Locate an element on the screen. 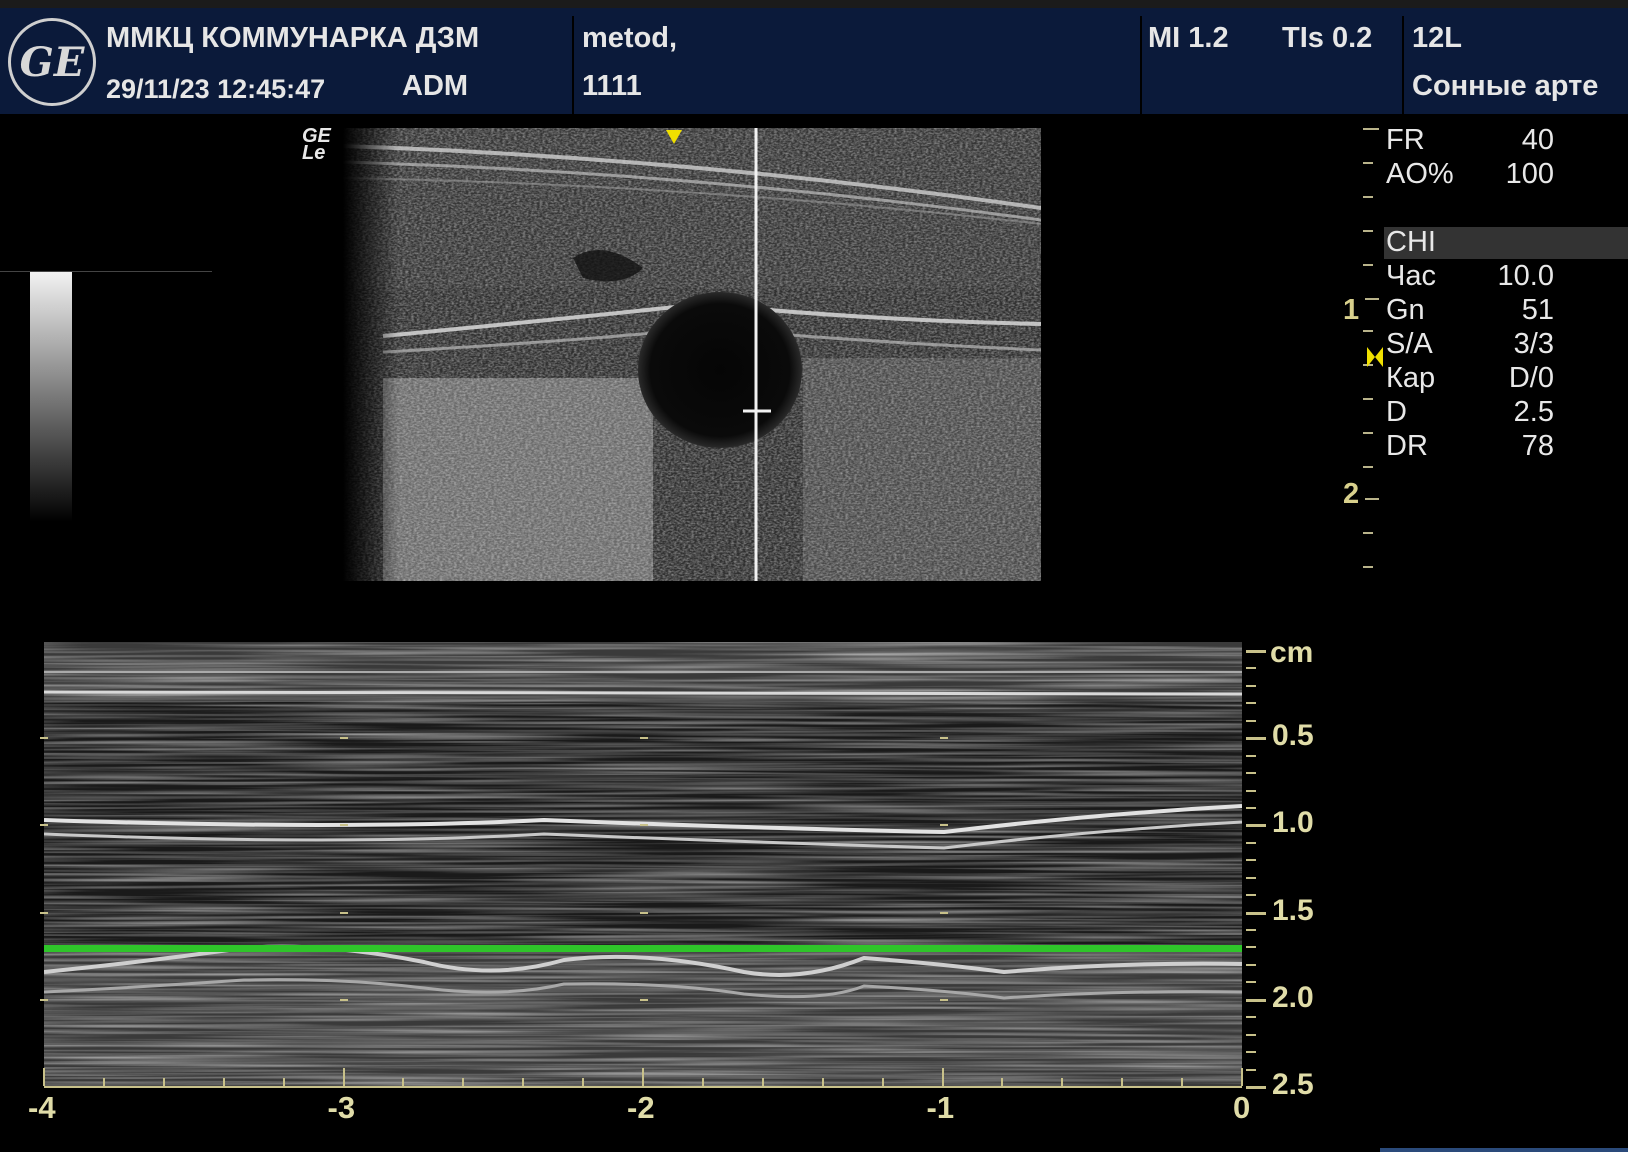  depth-label: 2 is located at coordinates (1351, 494).